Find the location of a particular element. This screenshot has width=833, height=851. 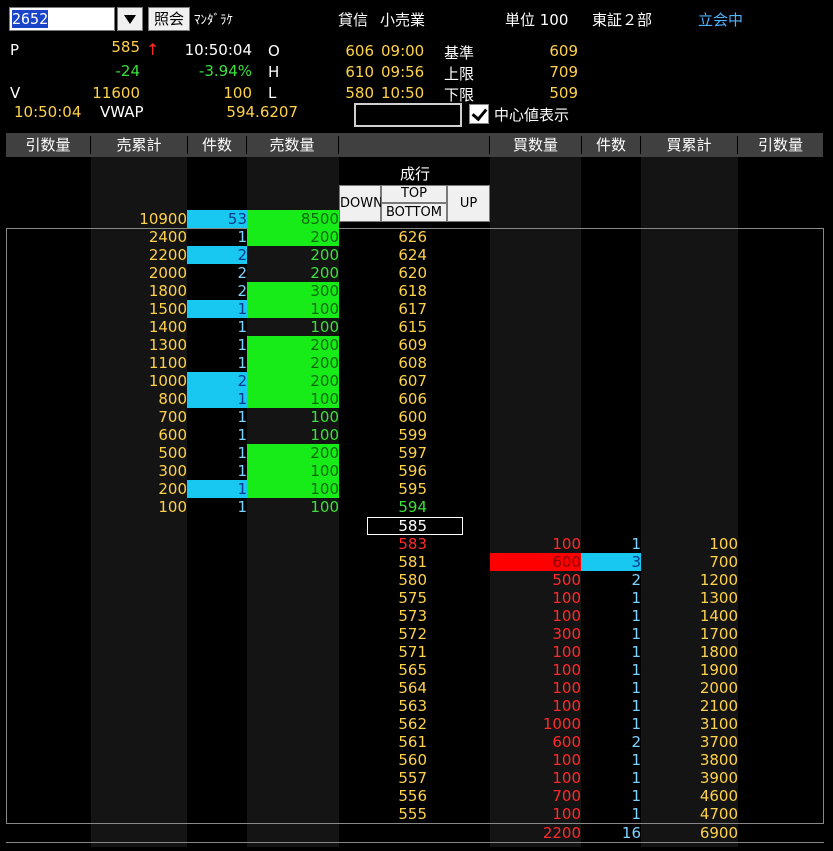

scroll-down-button: DOWN is located at coordinates (361, 203).